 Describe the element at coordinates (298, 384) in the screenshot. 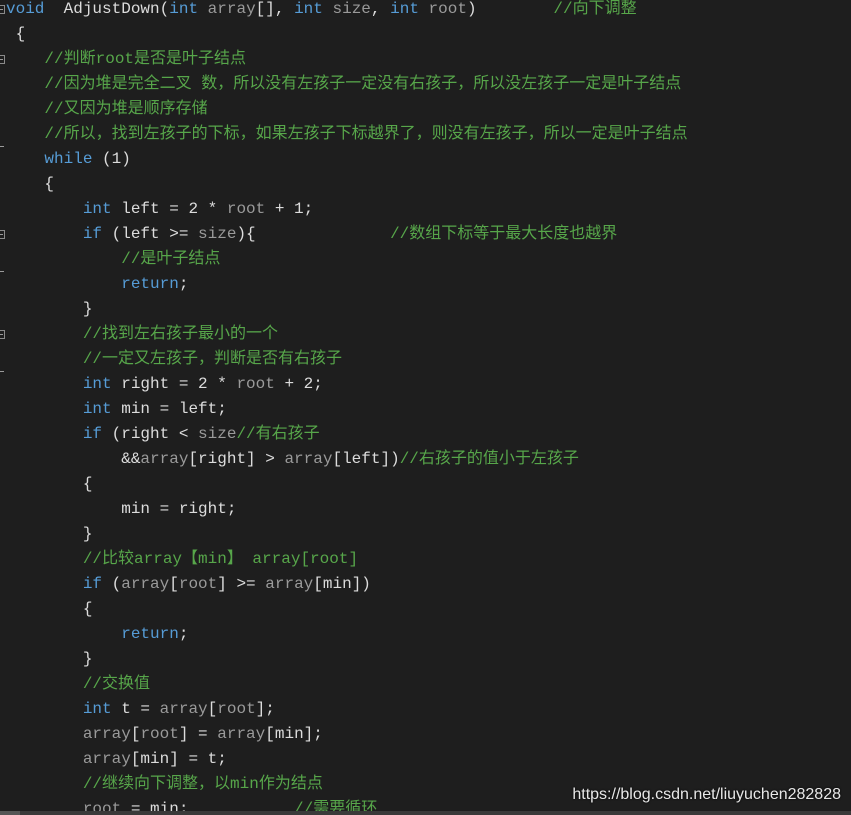

I see `code-token: + 2;` at that location.